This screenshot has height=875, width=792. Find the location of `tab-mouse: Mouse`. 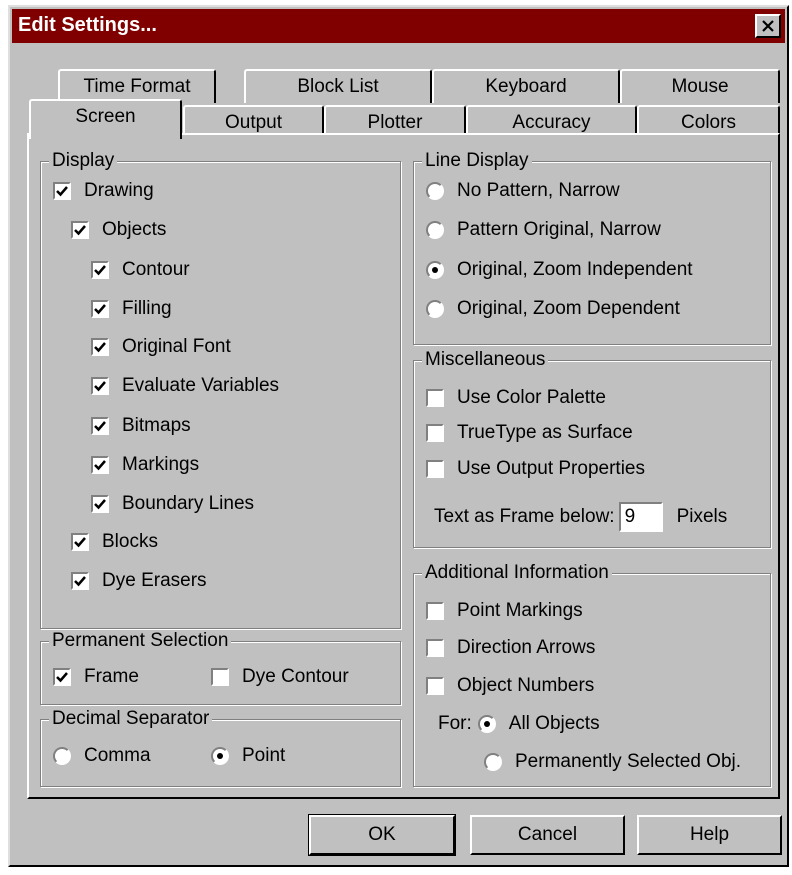

tab-mouse: Mouse is located at coordinates (700, 86).